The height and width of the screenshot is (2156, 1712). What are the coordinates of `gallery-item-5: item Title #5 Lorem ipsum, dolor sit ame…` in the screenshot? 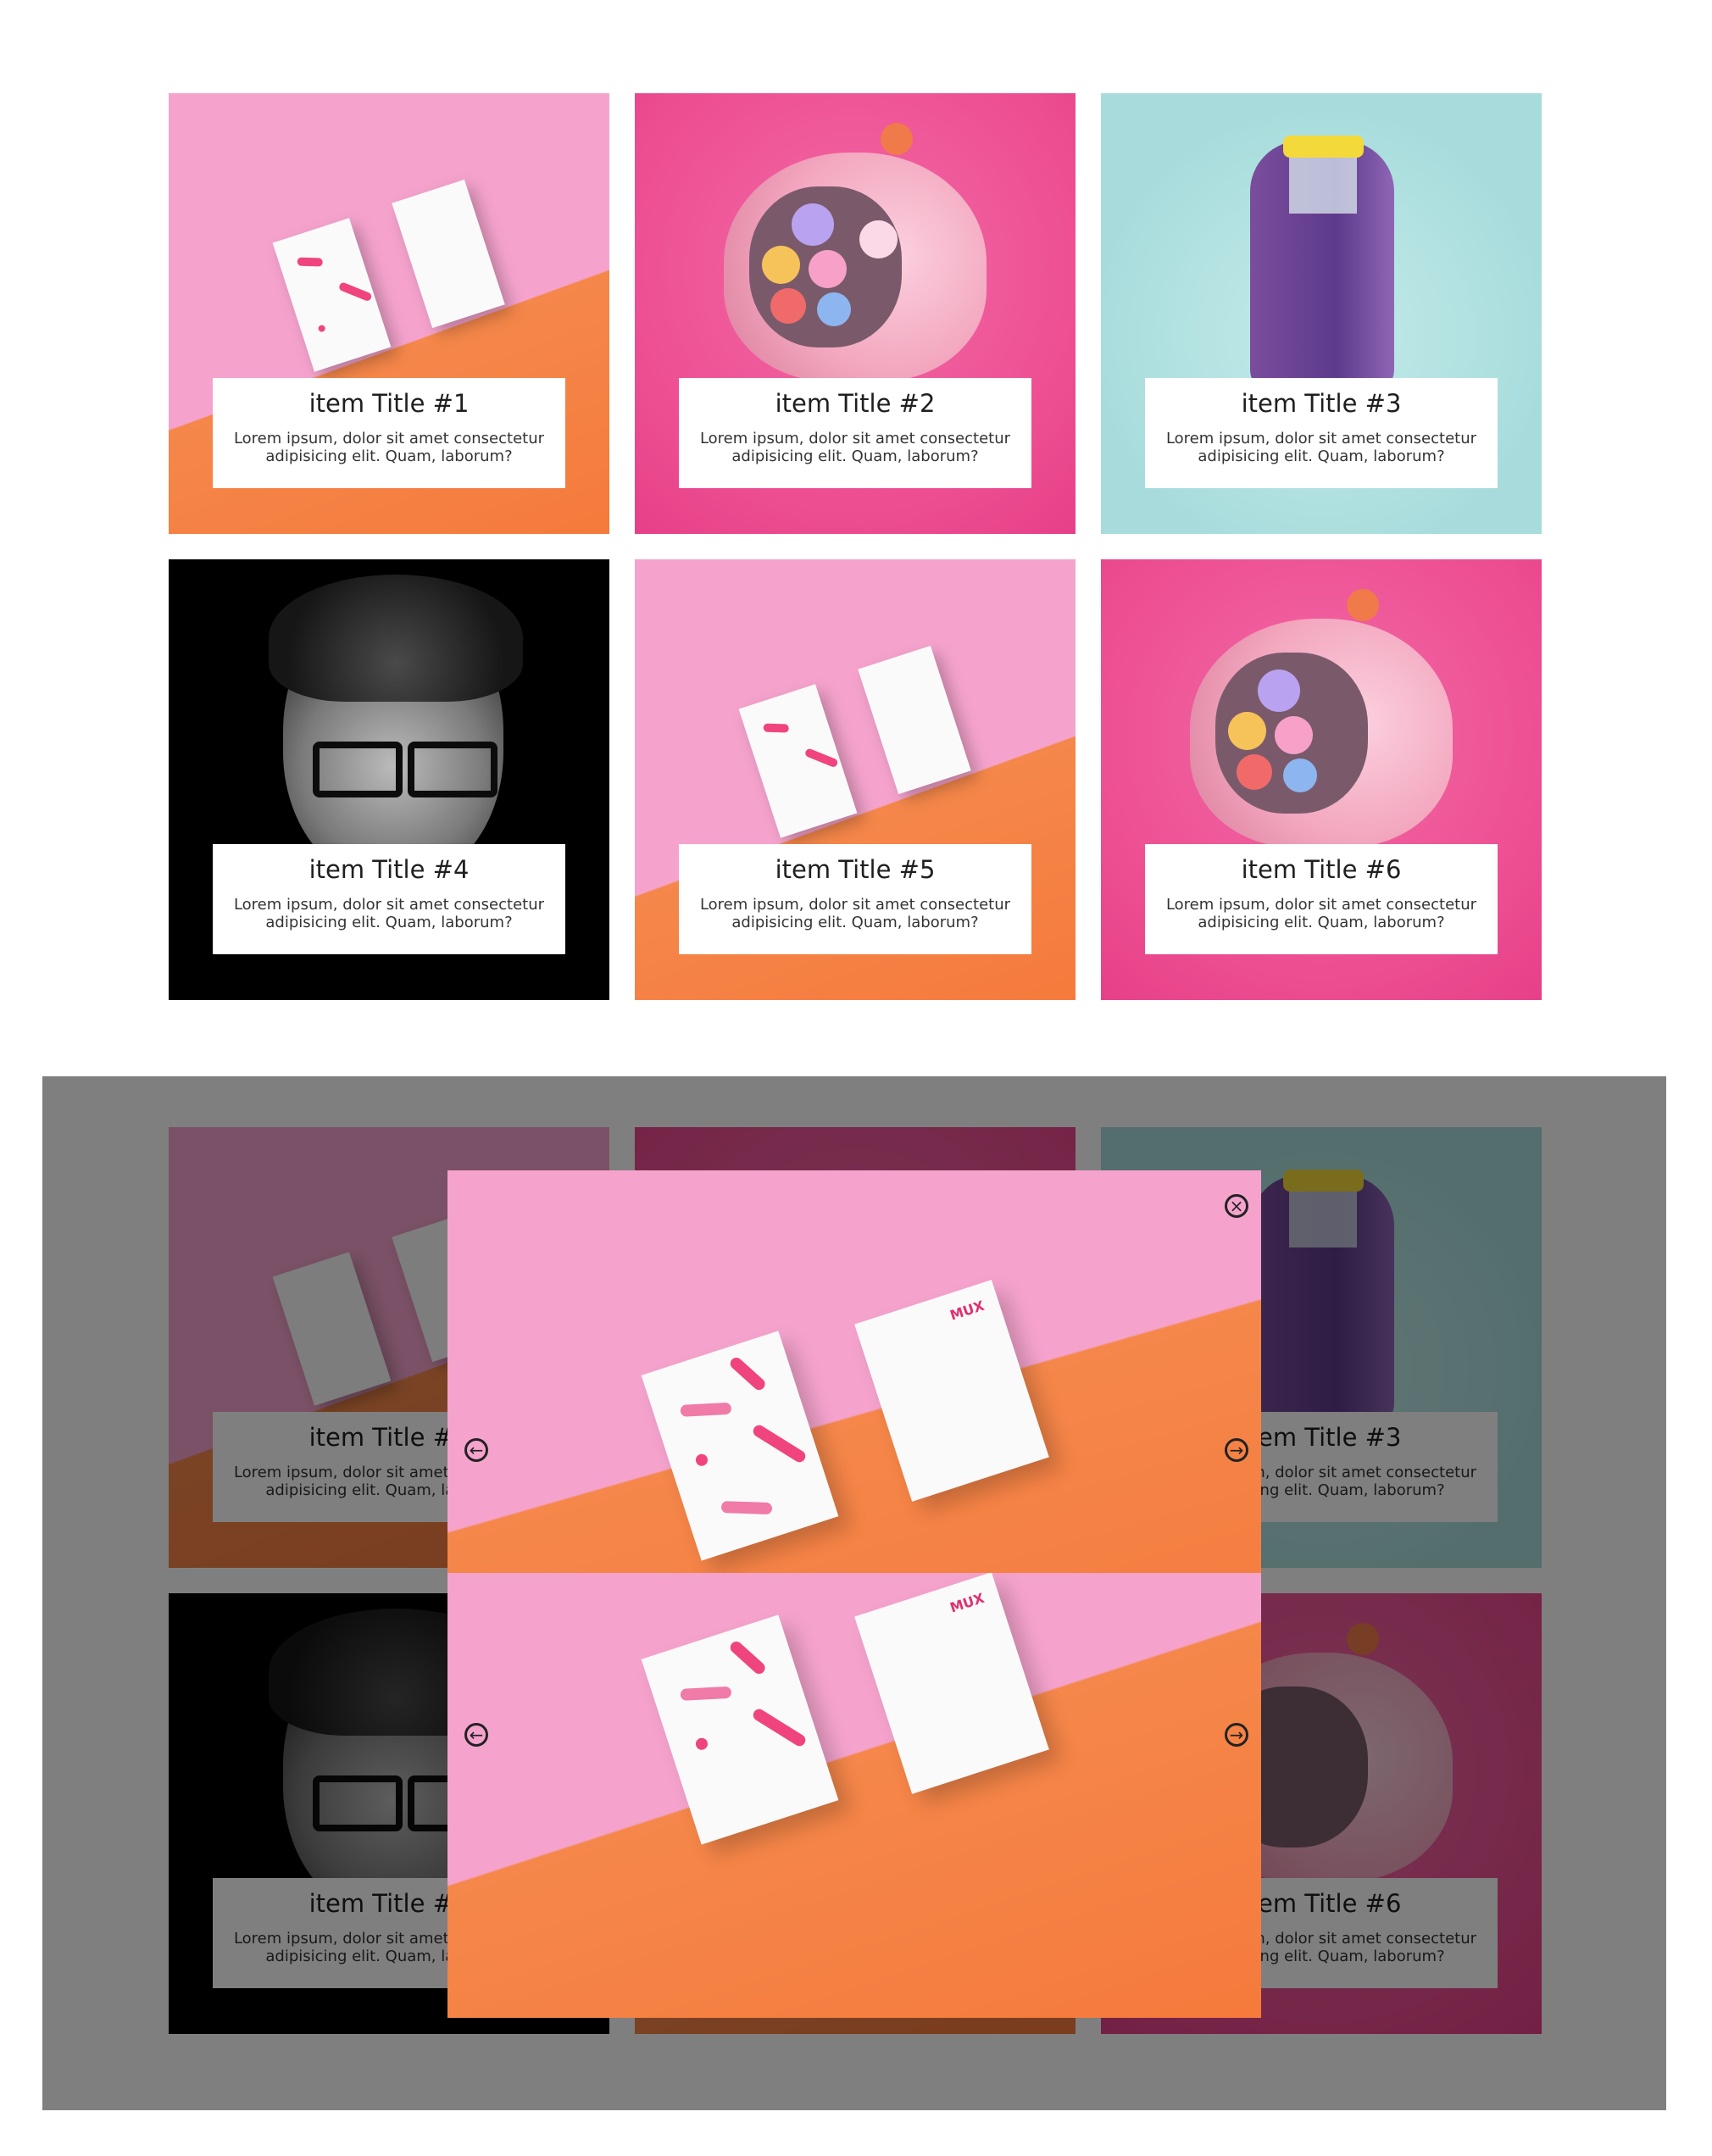 It's located at (855, 779).